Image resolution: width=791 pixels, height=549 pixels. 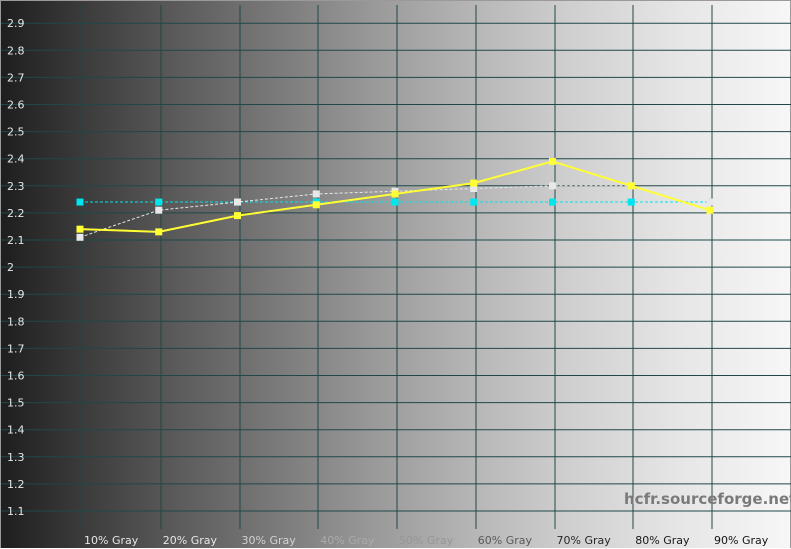 What do you see at coordinates (426, 540) in the screenshot?
I see `x-tick-label: 50% Gray` at bounding box center [426, 540].